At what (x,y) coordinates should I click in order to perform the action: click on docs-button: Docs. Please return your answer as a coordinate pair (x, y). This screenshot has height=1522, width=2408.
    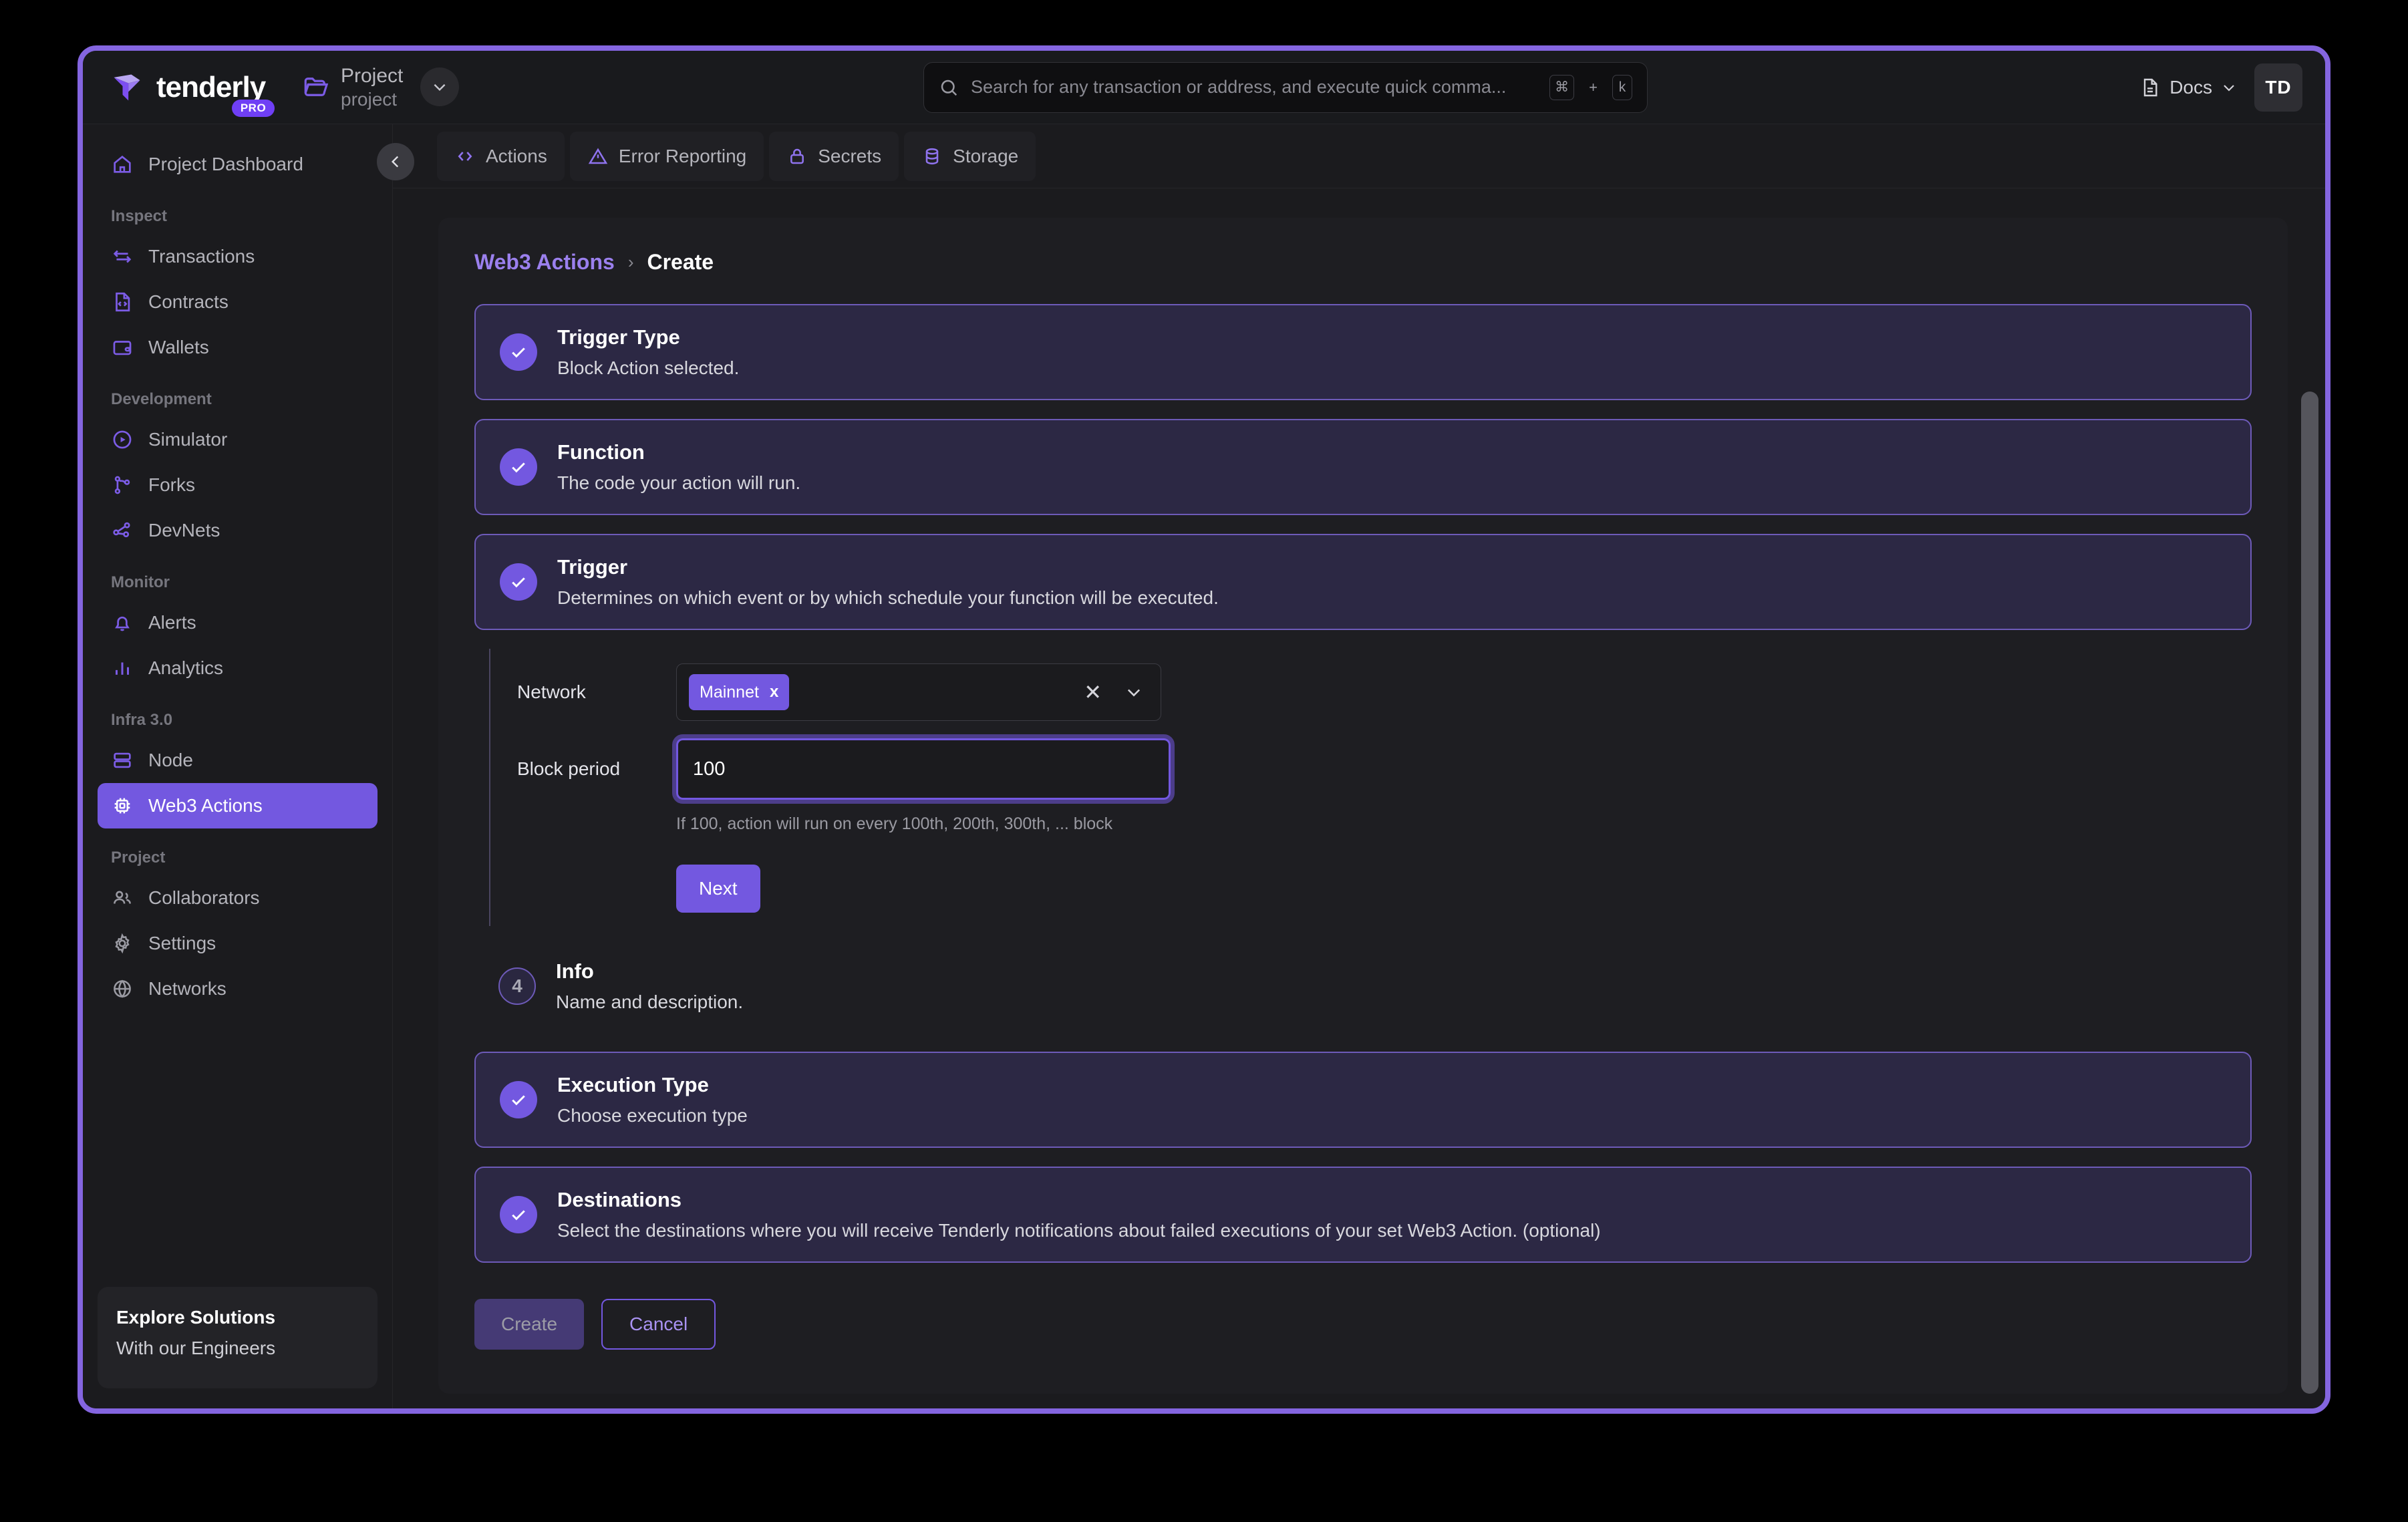
    Looking at the image, I should click on (2188, 87).